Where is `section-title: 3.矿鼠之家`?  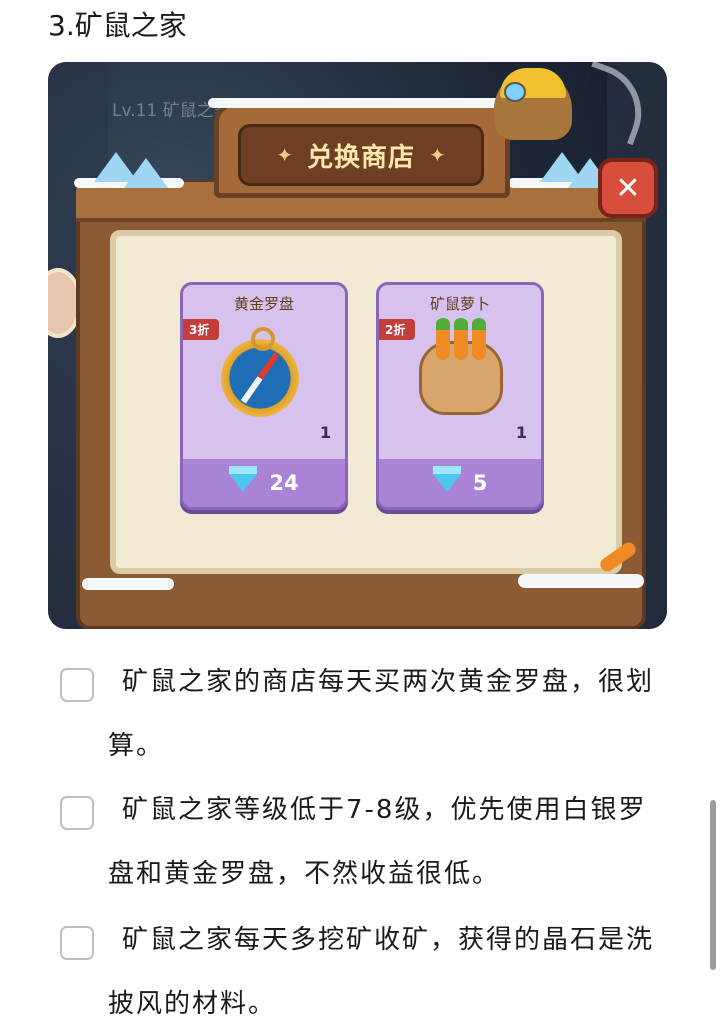
section-title: 3.矿鼠之家 is located at coordinates (117, 25).